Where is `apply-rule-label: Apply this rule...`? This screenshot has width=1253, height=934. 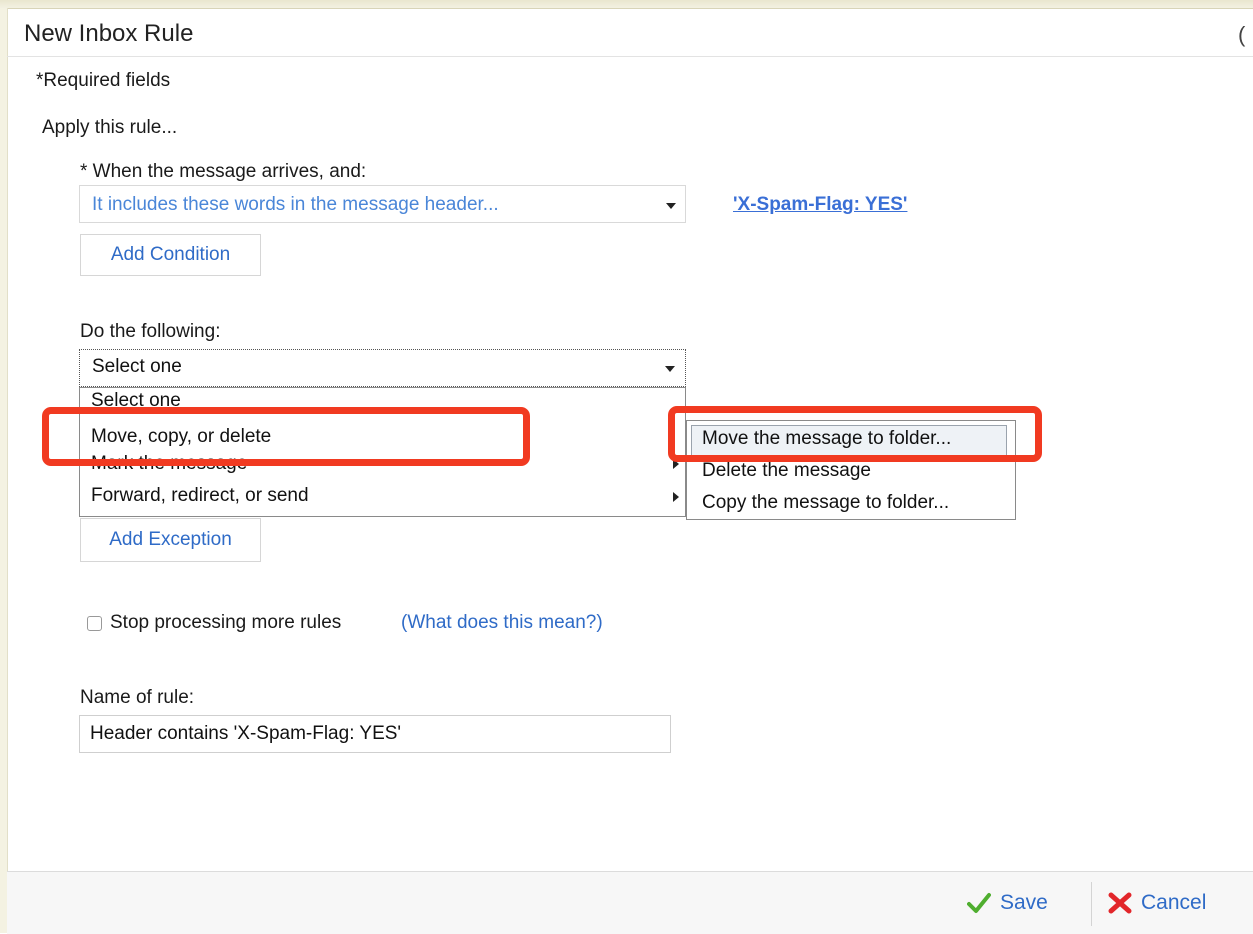
apply-rule-label: Apply this rule... is located at coordinates (110, 127).